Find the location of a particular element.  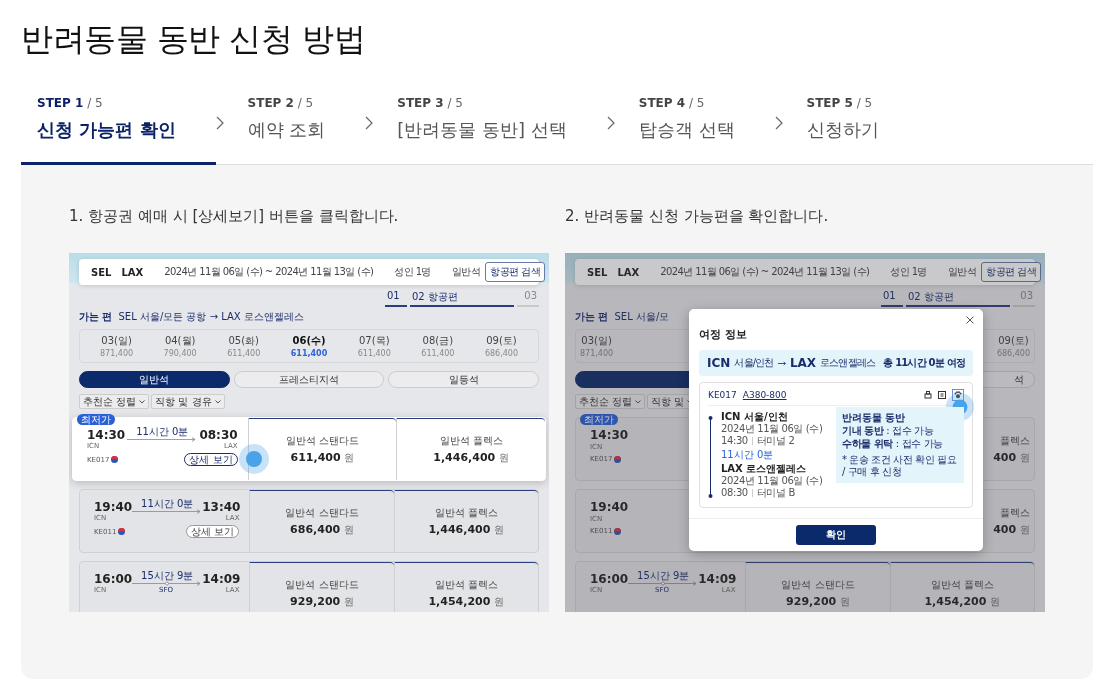

dialog-title: 여정 정보 is located at coordinates (723, 334).